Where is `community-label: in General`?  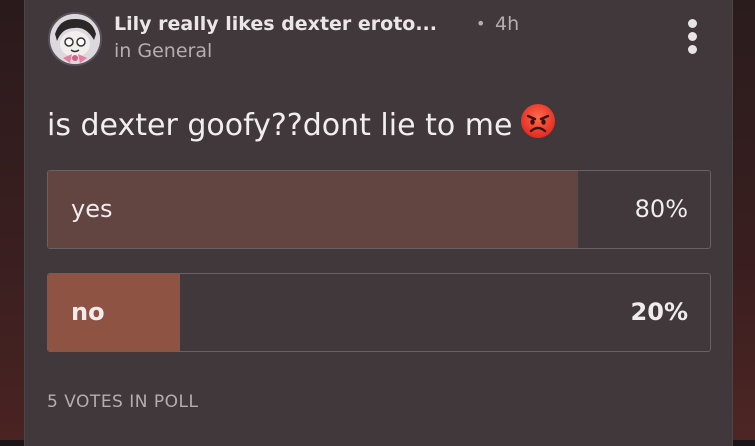 community-label: in General is located at coordinates (163, 51).